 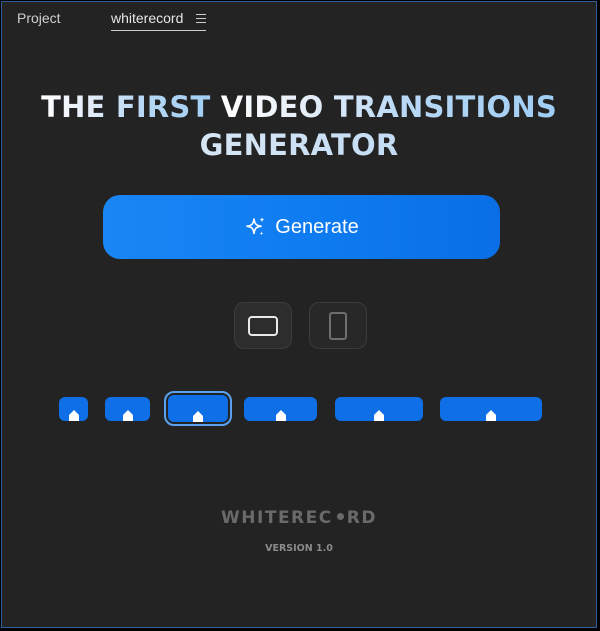 What do you see at coordinates (277, 518) in the screenshot?
I see `brand-text-left: WHITEREC` at bounding box center [277, 518].